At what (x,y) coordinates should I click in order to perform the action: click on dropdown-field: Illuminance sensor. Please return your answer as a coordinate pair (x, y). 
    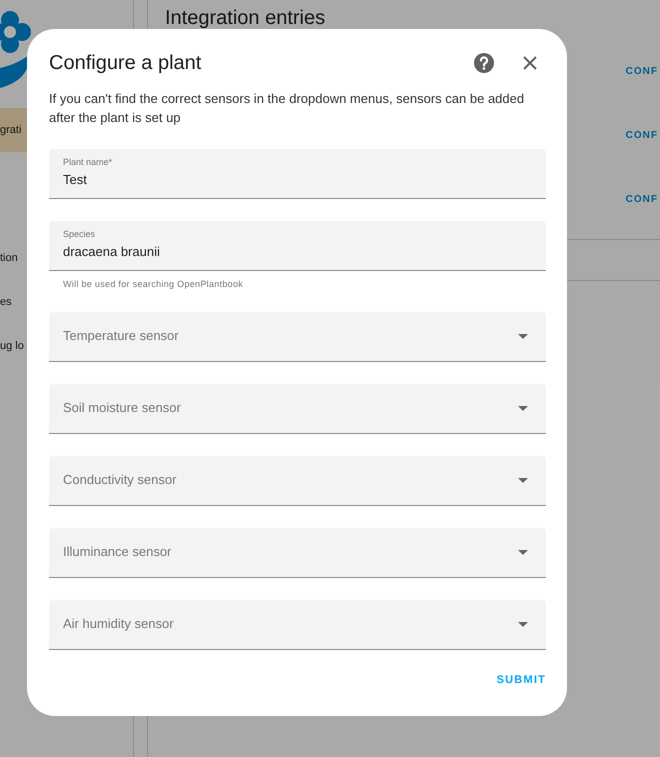
    Looking at the image, I should click on (297, 553).